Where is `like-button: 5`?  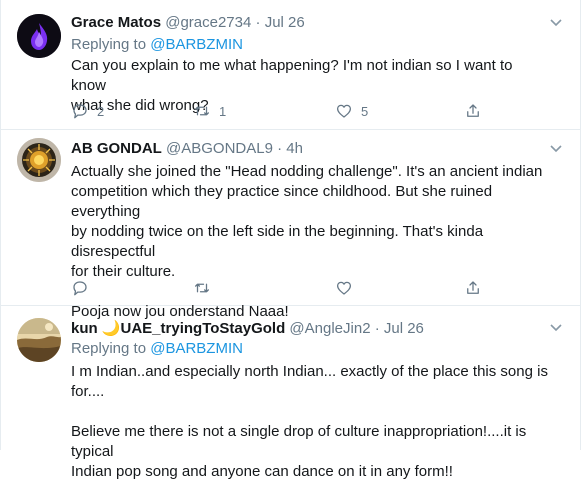
like-button: 5 is located at coordinates (351, 111).